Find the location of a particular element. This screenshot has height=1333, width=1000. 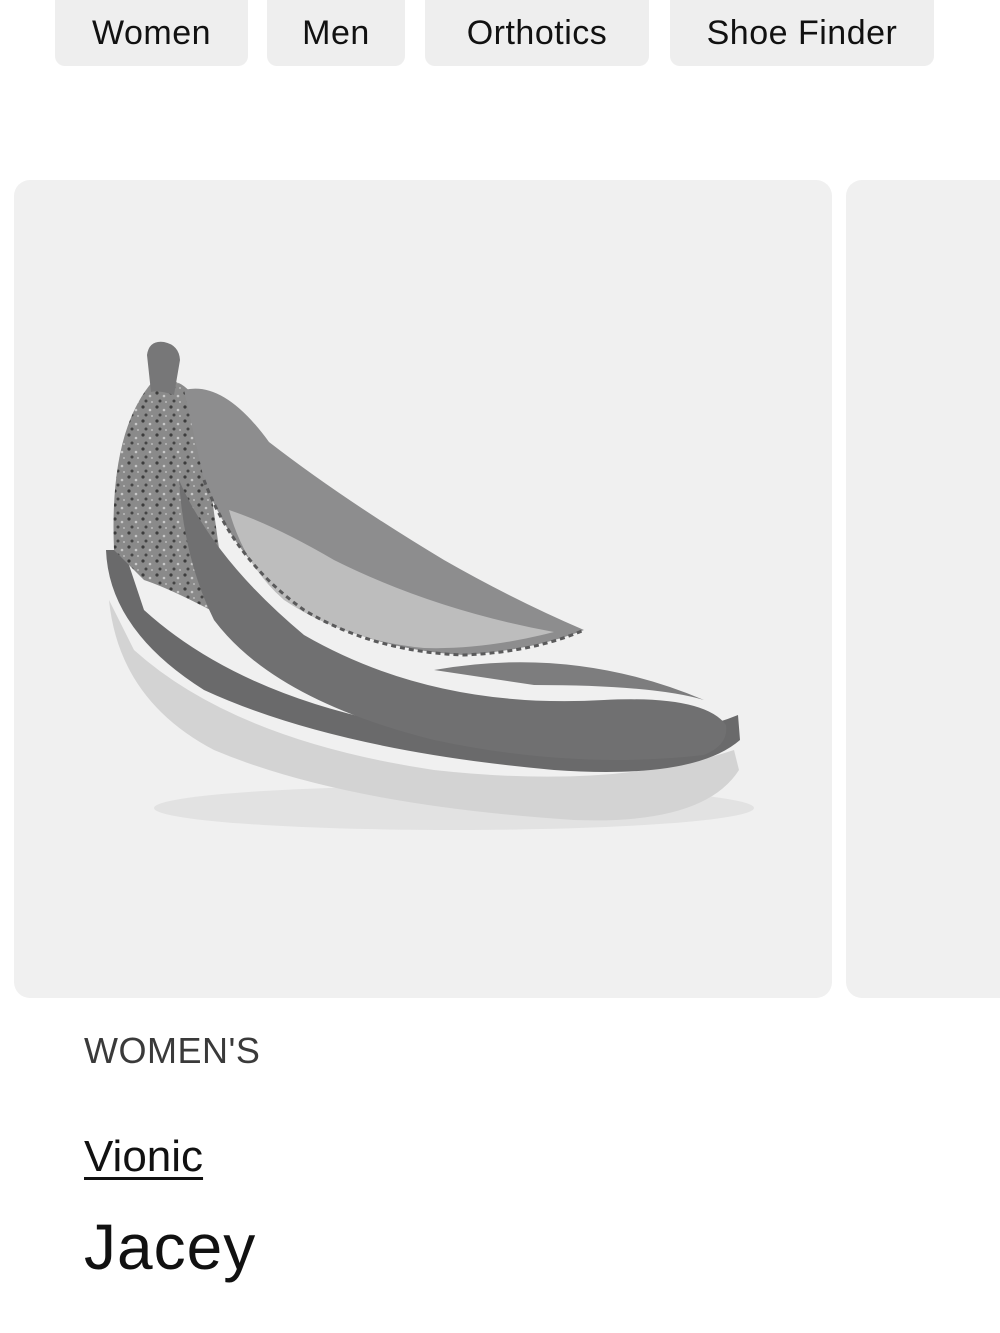

product-brand-link: Vionic is located at coordinates (143, 1157).